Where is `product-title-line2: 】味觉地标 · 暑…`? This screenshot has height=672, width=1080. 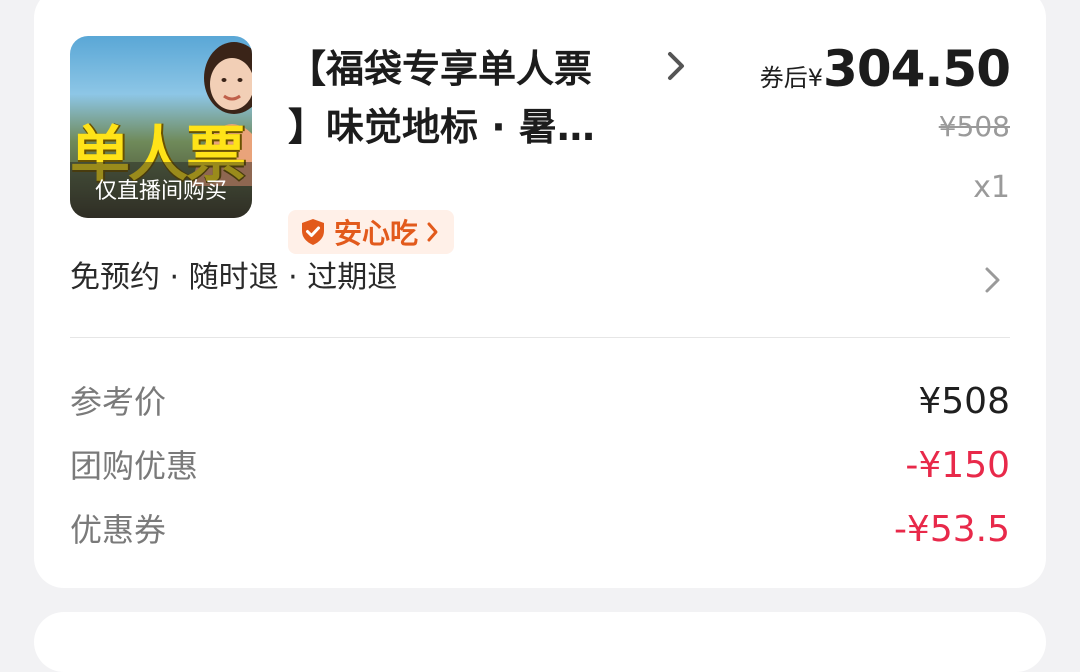
product-title-line2: 】味觉地标 · 暑… is located at coordinates (441, 127).